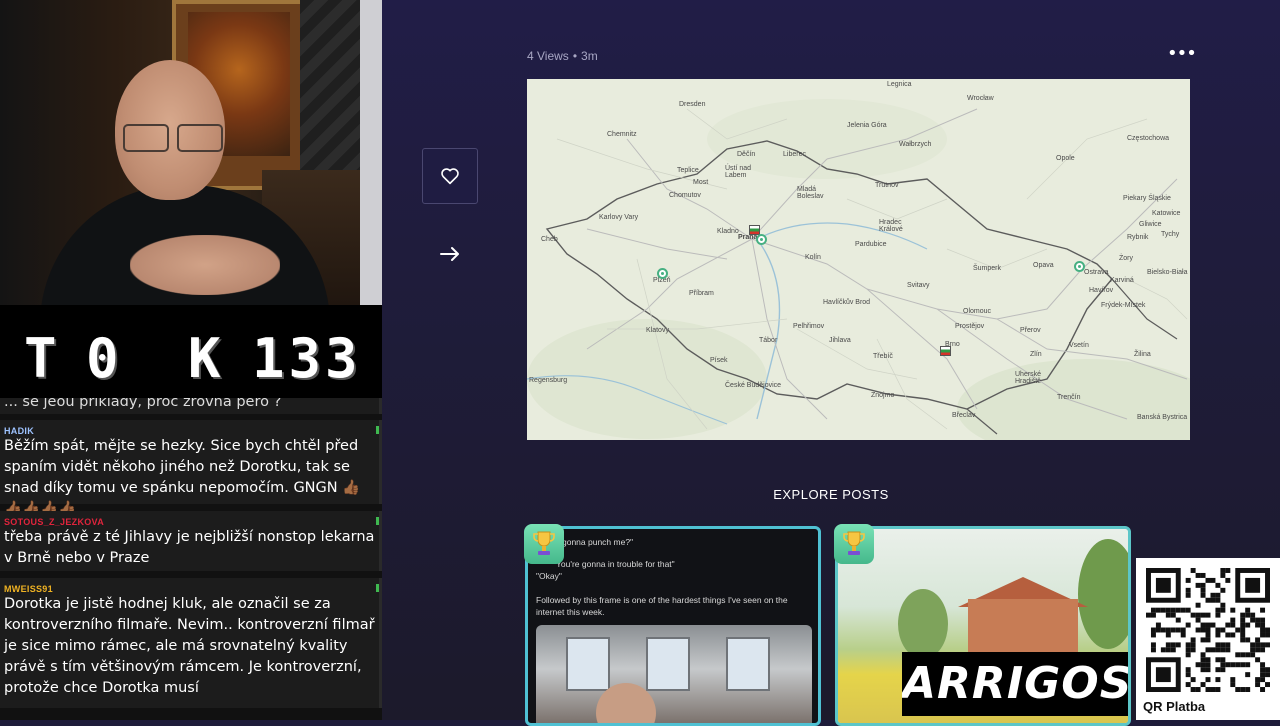 This screenshot has width=1280, height=726. I want to click on city-label: Olomouc, so click(977, 311).